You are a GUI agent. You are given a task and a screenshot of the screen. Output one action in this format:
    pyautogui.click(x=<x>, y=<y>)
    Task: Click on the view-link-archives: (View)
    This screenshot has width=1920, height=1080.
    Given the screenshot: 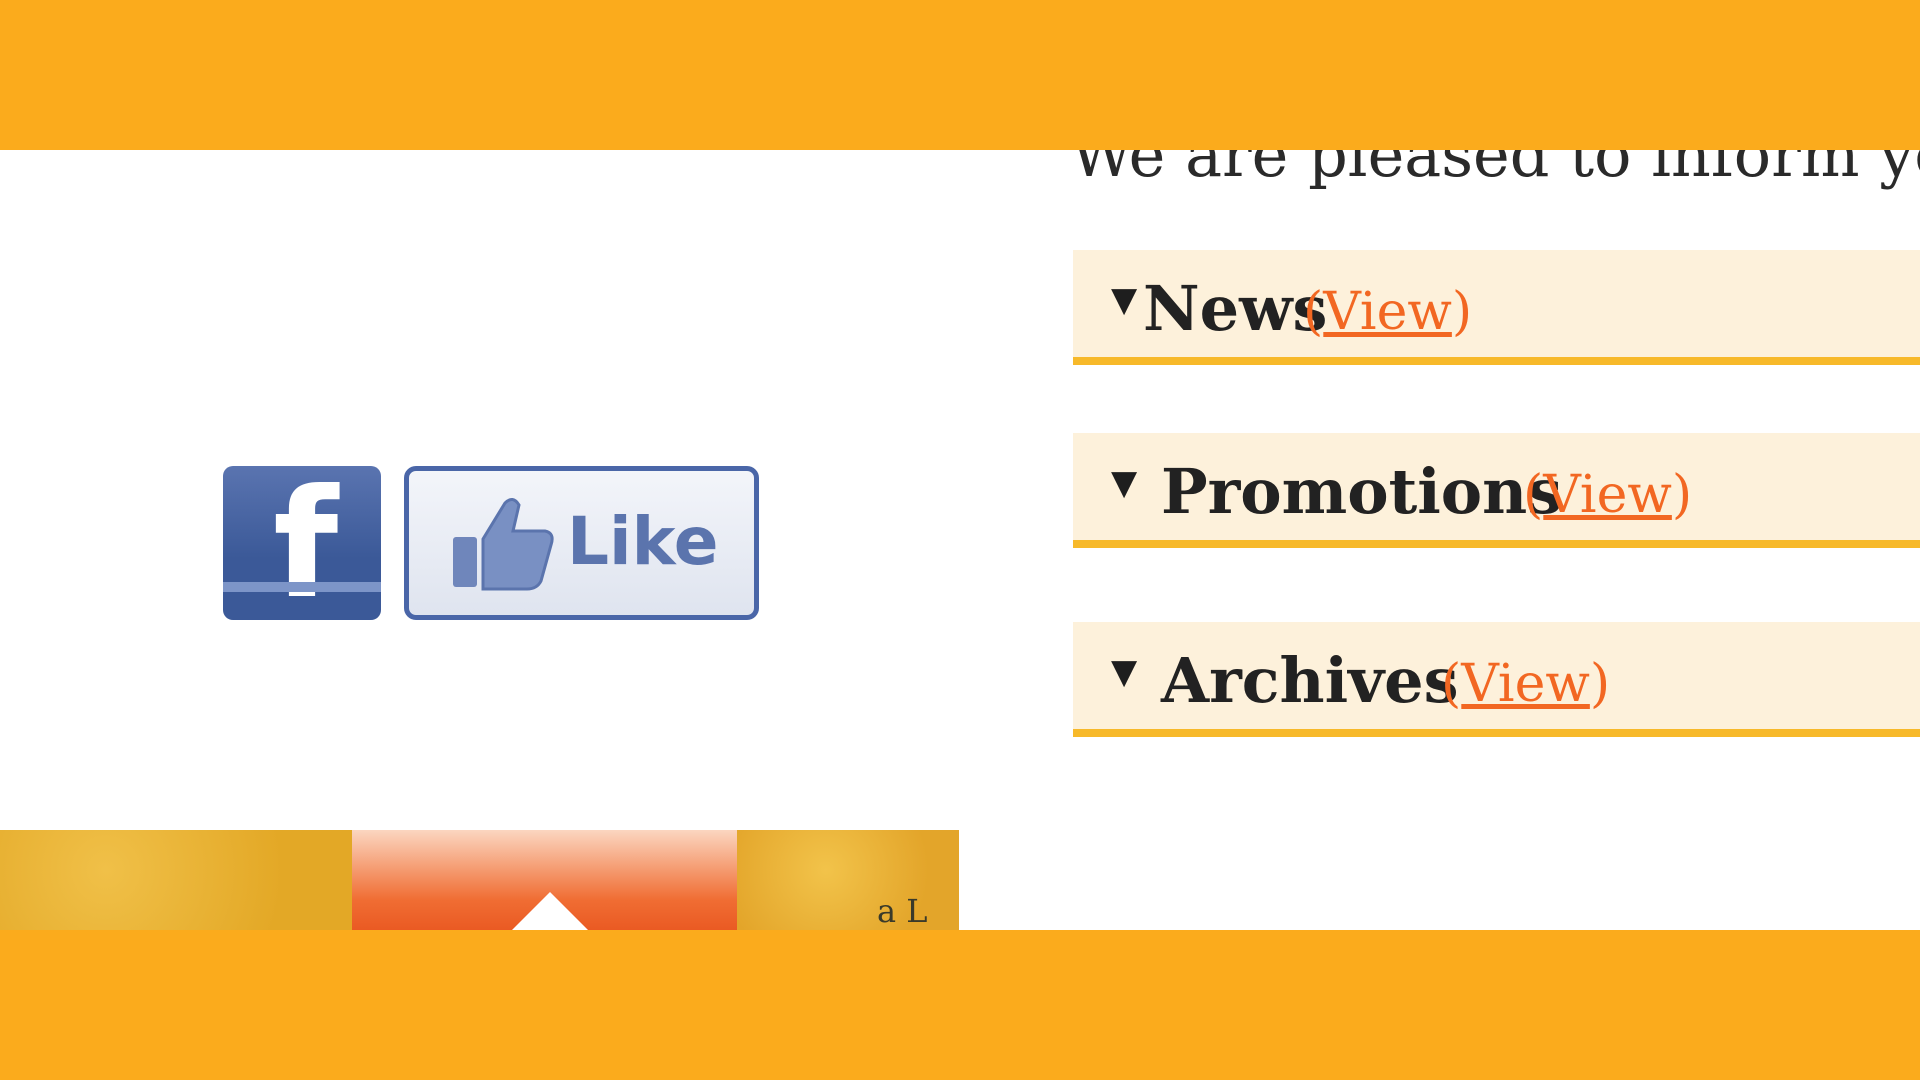 What is the action you would take?
    pyautogui.click(x=1525, y=684)
    